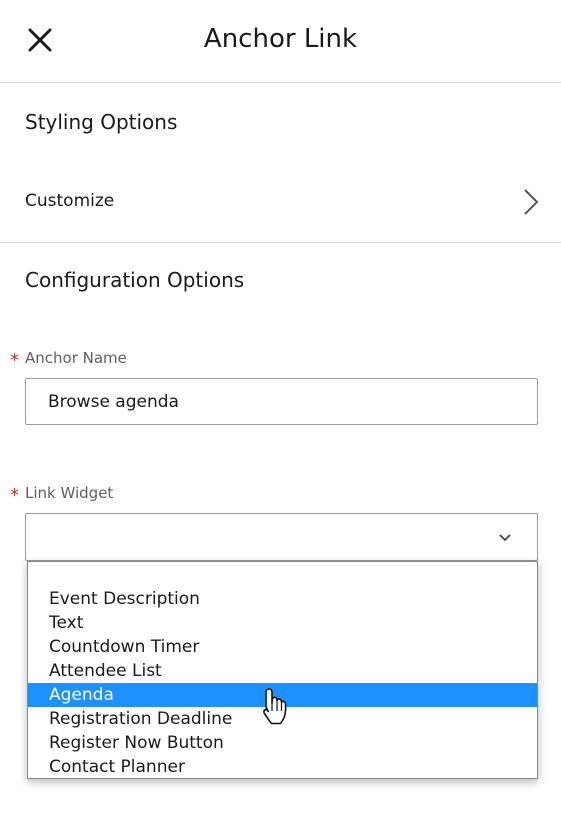 This screenshot has height=814, width=561. Describe the element at coordinates (282, 743) in the screenshot. I see `dropdown-option: Register Now Button` at that location.